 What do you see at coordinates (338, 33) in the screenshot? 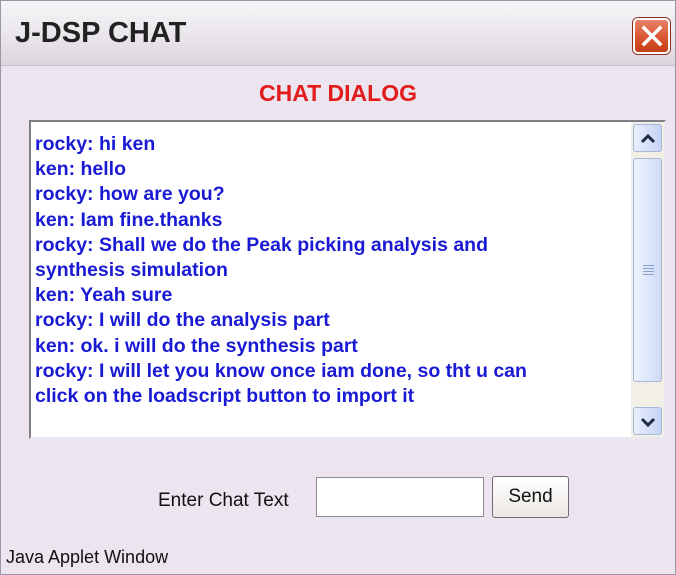
I see `title-bar: J-DSP CHAT` at bounding box center [338, 33].